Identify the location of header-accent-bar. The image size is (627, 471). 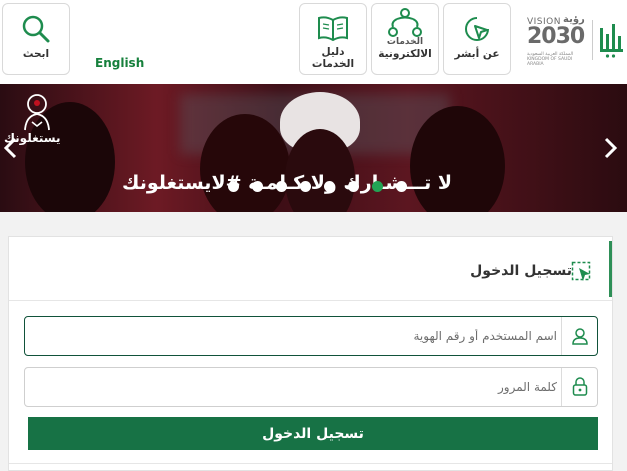
(610, 269).